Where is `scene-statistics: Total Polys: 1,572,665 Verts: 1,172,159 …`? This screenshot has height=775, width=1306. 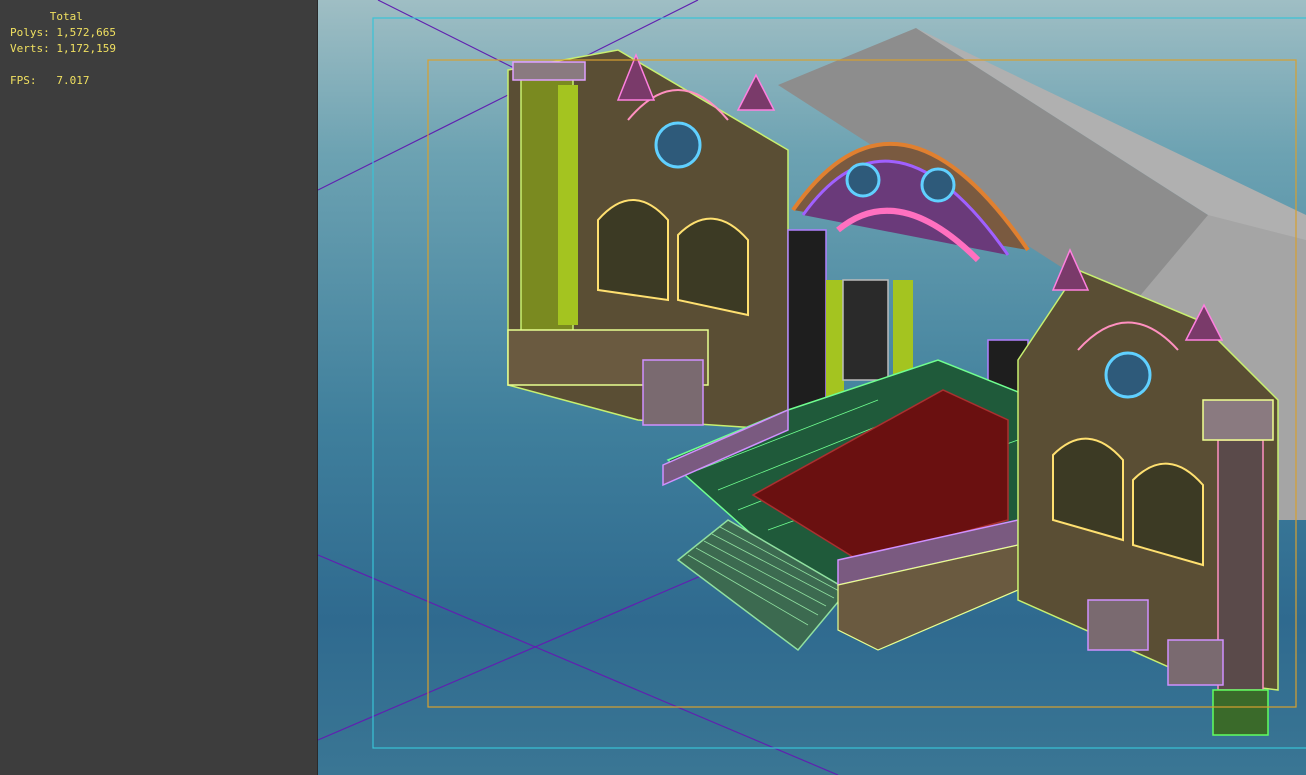 scene-statistics: Total Polys: 1,572,665 Verts: 1,172,159 … is located at coordinates (63, 49).